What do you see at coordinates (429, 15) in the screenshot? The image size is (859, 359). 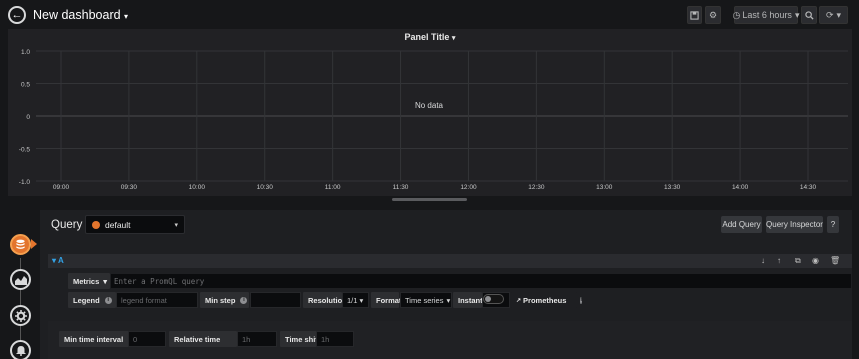 I see `top-navbar: ← New dashboard ▾ ⚙ ◷ Last 6 hours ▾ ⟳ ▾` at bounding box center [429, 15].